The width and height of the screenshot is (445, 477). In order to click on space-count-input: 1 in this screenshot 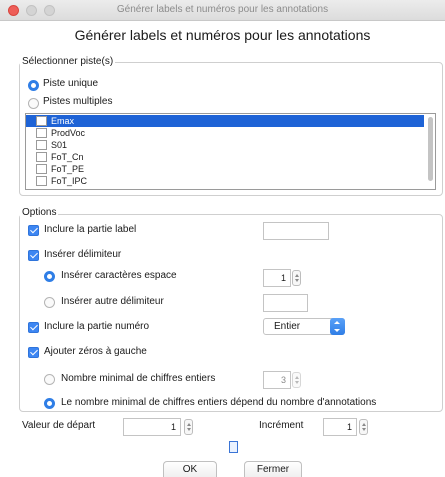, I will do `click(277, 278)`.